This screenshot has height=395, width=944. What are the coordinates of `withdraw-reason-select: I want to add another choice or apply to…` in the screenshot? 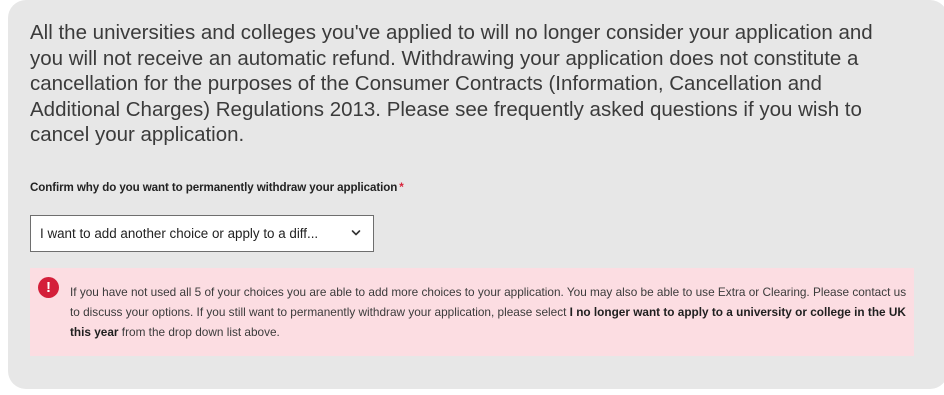 It's located at (202, 233).